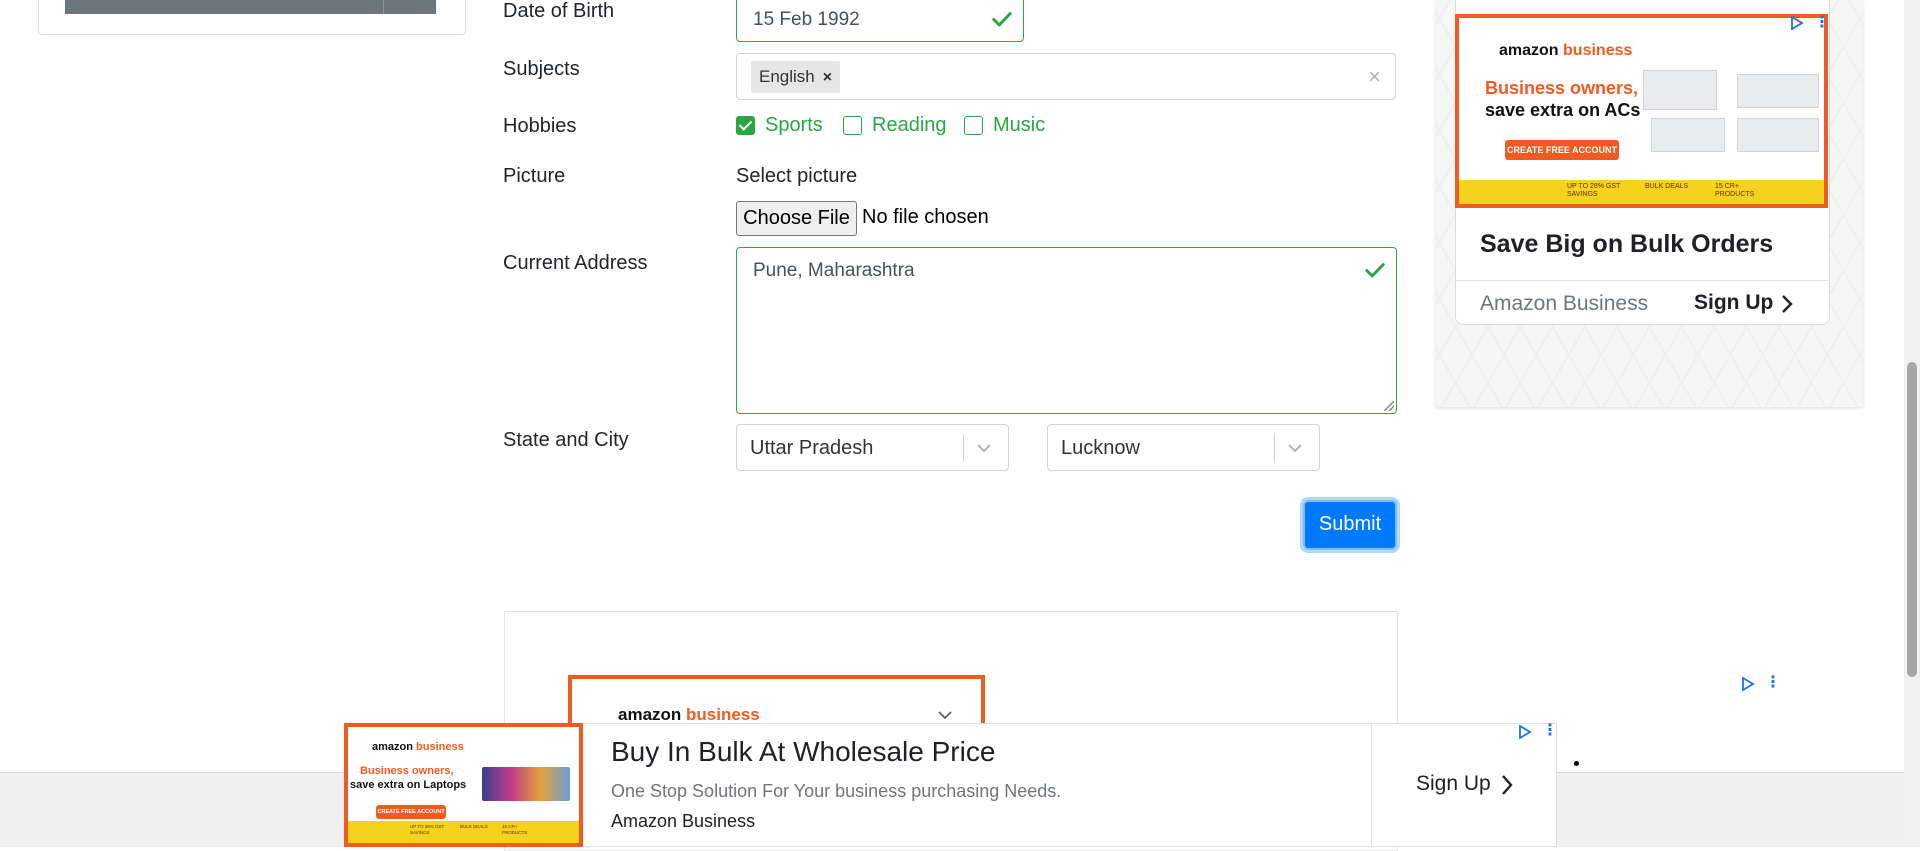 The height and width of the screenshot is (851, 1920). I want to click on laptops-image, so click(526, 784).